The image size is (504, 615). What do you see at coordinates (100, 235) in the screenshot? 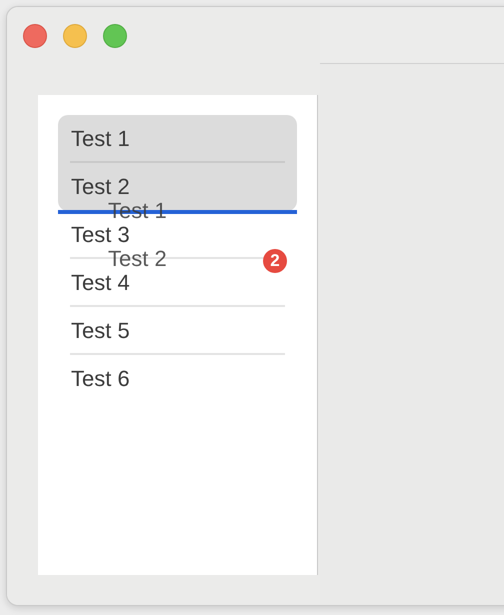
I see `list-row: Test 3` at bounding box center [100, 235].